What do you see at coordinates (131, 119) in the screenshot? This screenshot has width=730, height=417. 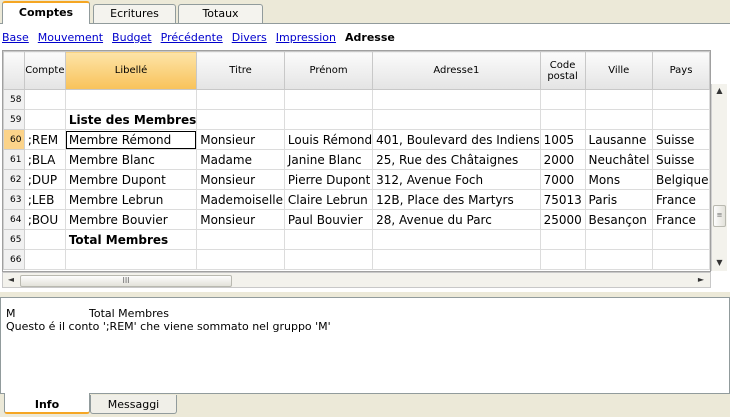 I see `table-cell: Liste des Membres` at bounding box center [131, 119].